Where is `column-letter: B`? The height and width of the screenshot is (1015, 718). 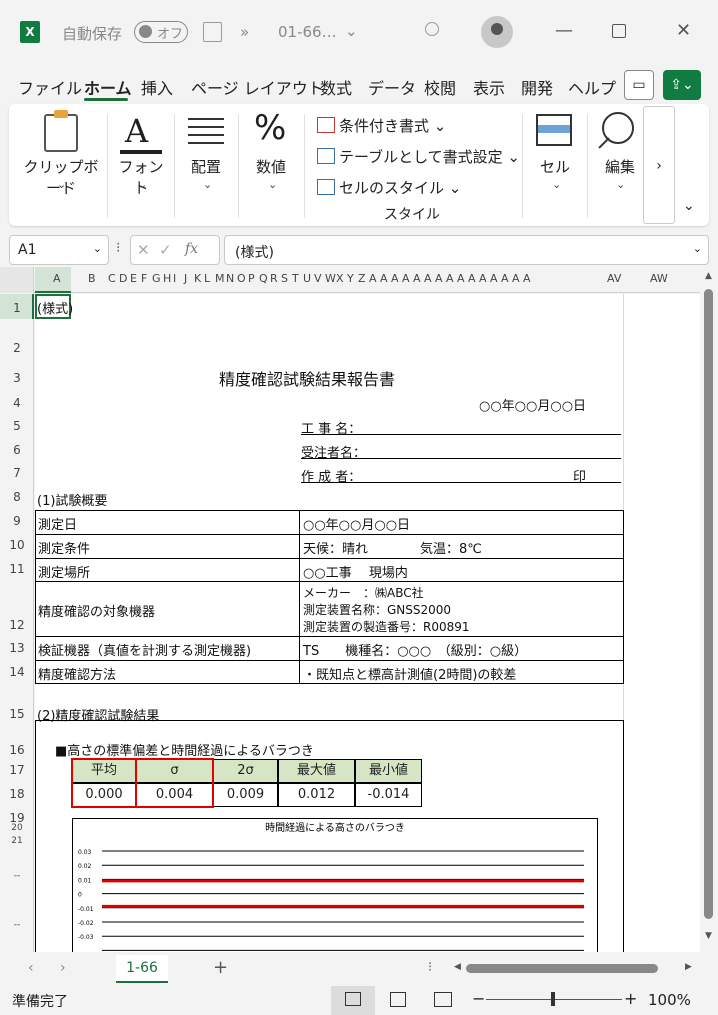
column-letter: B is located at coordinates (92, 278).